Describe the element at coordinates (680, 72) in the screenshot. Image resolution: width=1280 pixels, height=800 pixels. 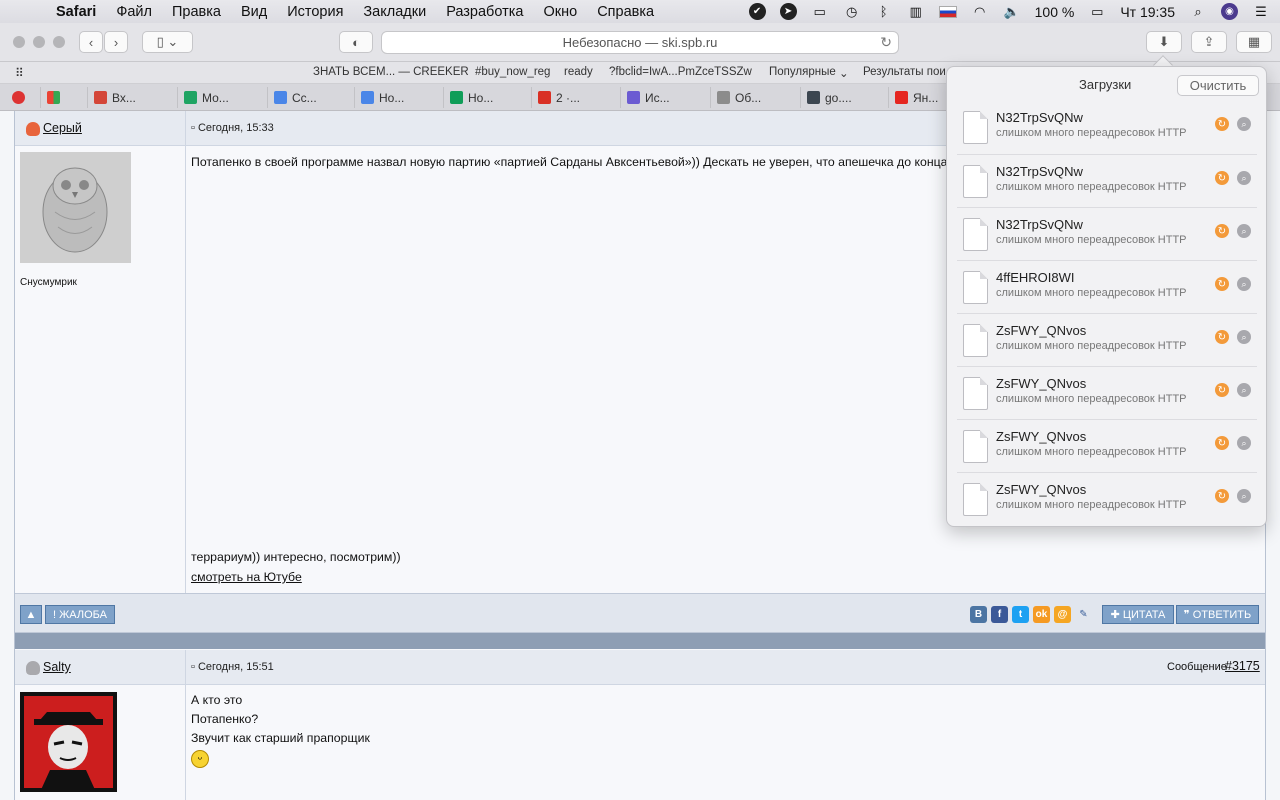
I see `favorite-item: ?fbclid=IwA...PmZceTSSZw` at that location.